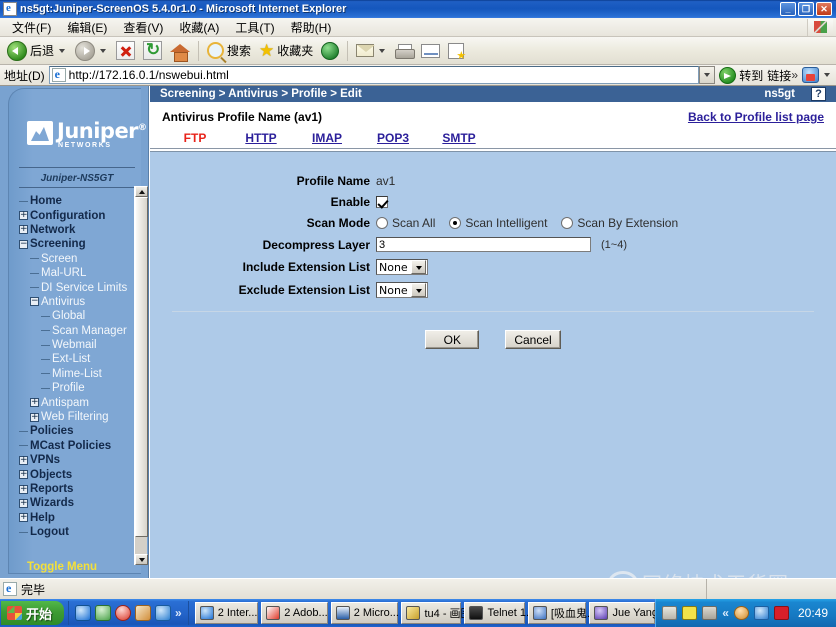 The image size is (836, 627). I want to click on sidebar-item-wizards: + Wizards, so click(72, 503).